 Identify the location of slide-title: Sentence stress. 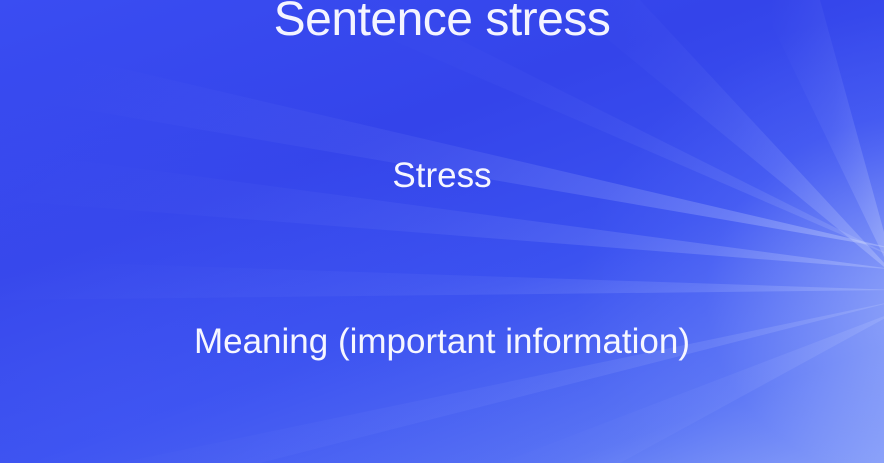
(442, 23).